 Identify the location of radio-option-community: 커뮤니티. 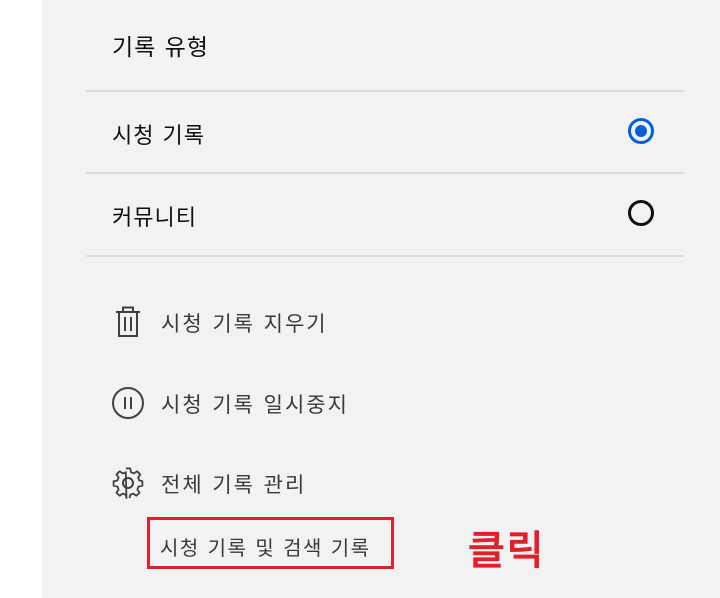
(385, 215).